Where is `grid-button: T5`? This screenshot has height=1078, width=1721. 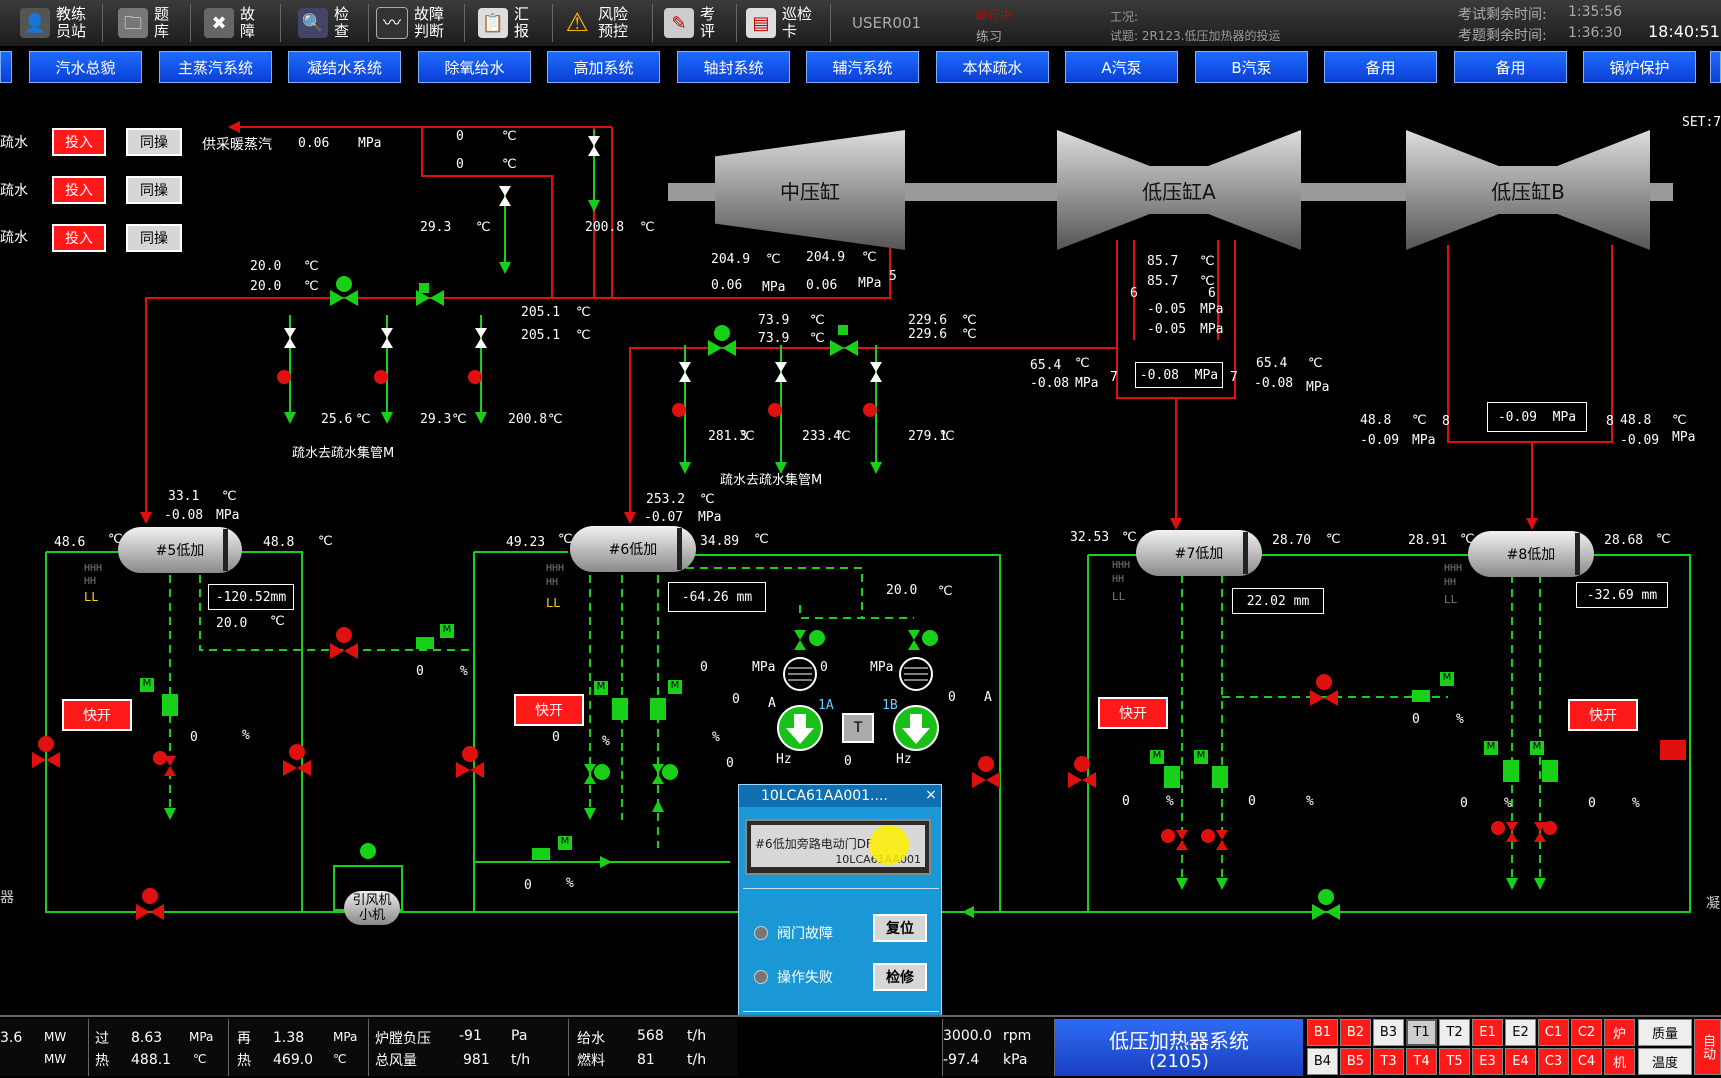
grid-button: T5 is located at coordinates (1454, 1061).